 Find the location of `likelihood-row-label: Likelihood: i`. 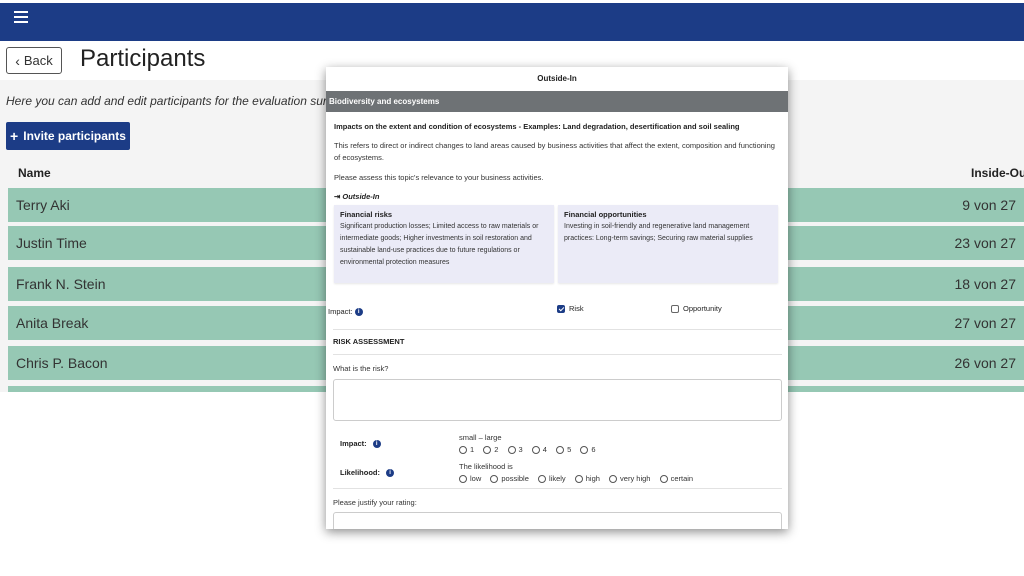

likelihood-row-label: Likelihood: i is located at coordinates (367, 473).